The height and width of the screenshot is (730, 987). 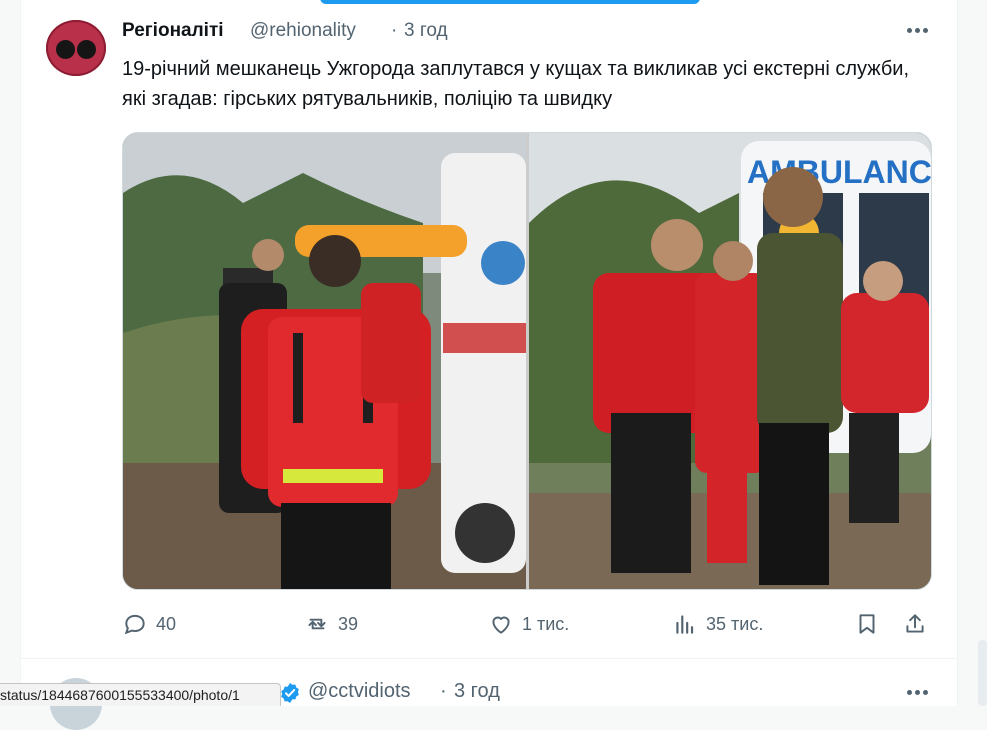 I want to click on next-more-options-button, so click(x=917, y=692).